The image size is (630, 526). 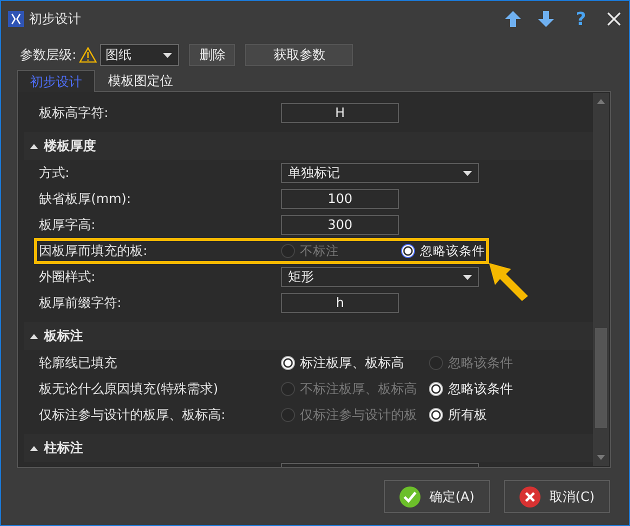 I want to click on scrollbar-thumb, so click(x=601, y=378).